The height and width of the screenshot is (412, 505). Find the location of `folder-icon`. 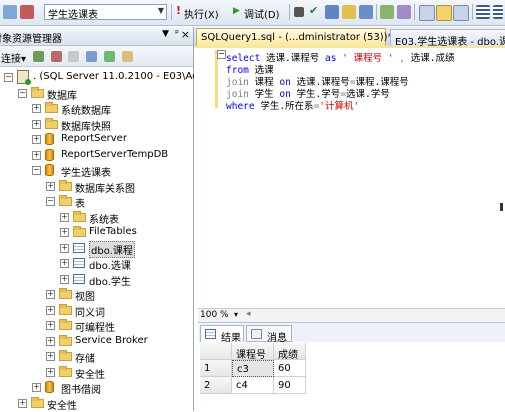

folder-icon is located at coordinates (65, 340).